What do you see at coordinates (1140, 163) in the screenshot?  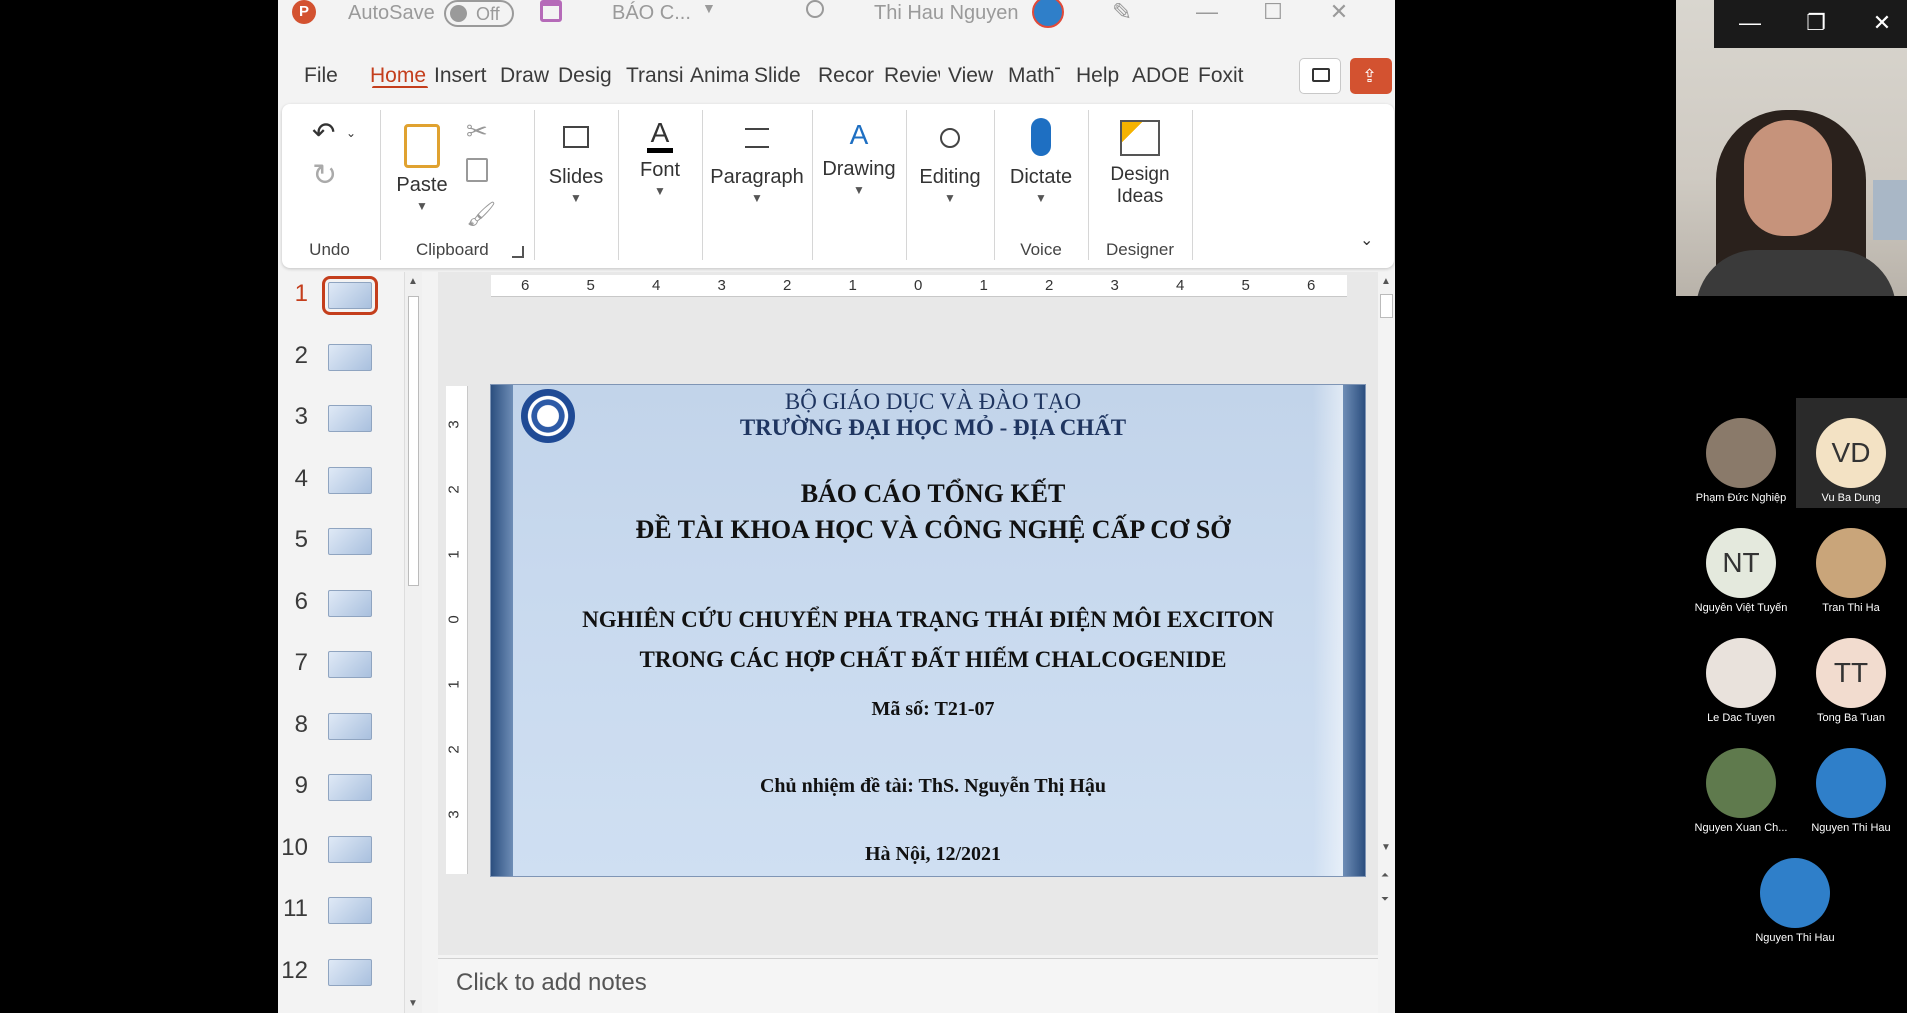 I see `design-ideas-button: Design Ideas` at bounding box center [1140, 163].